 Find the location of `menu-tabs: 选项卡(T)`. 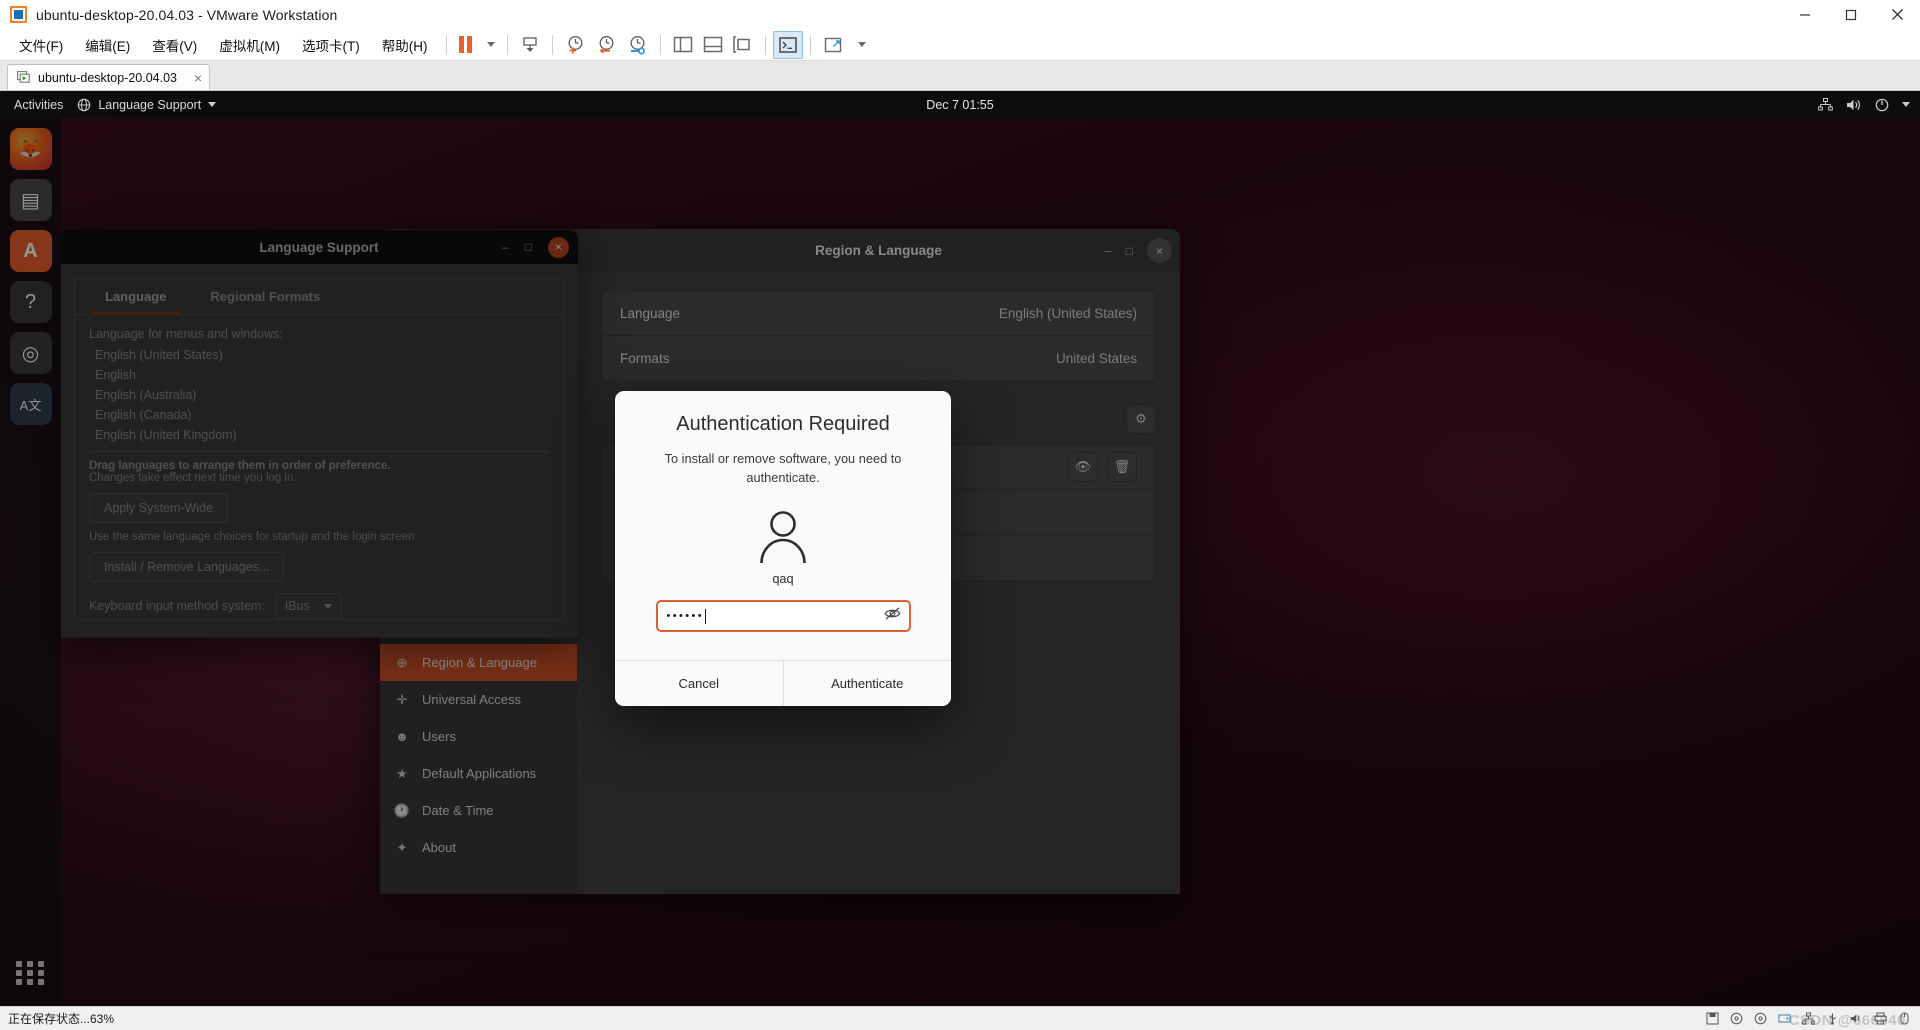

menu-tabs: 选项卡(T) is located at coordinates (331, 45).